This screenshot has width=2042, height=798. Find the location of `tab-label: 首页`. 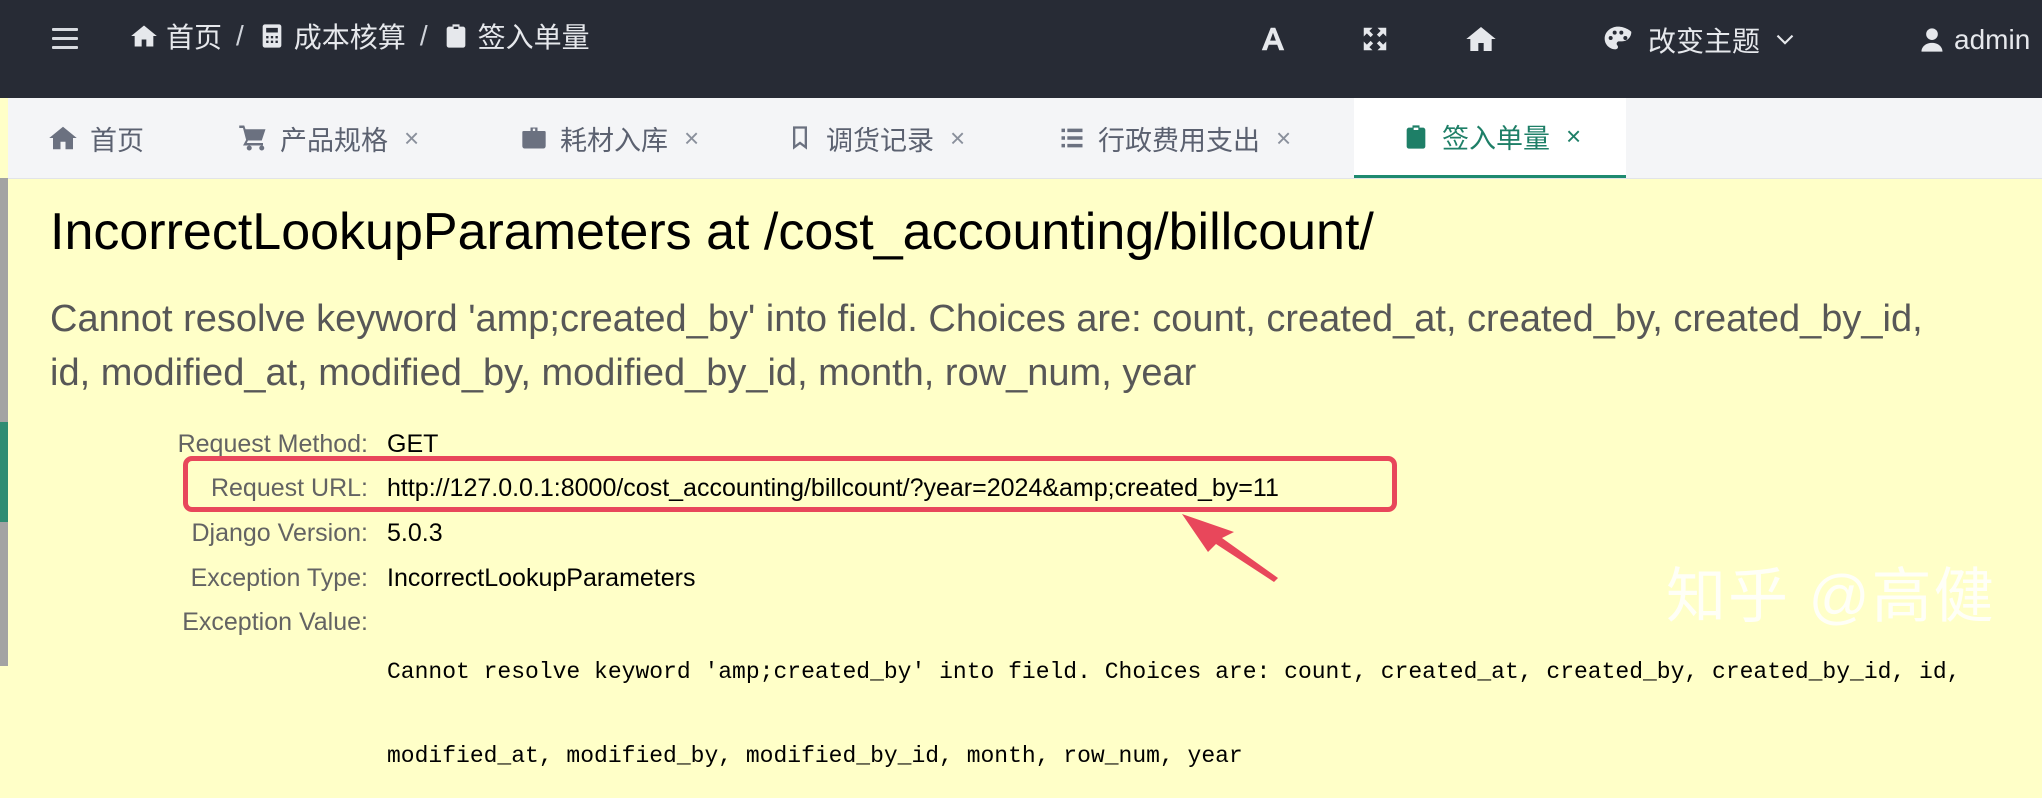

tab-label: 首页 is located at coordinates (117, 140).